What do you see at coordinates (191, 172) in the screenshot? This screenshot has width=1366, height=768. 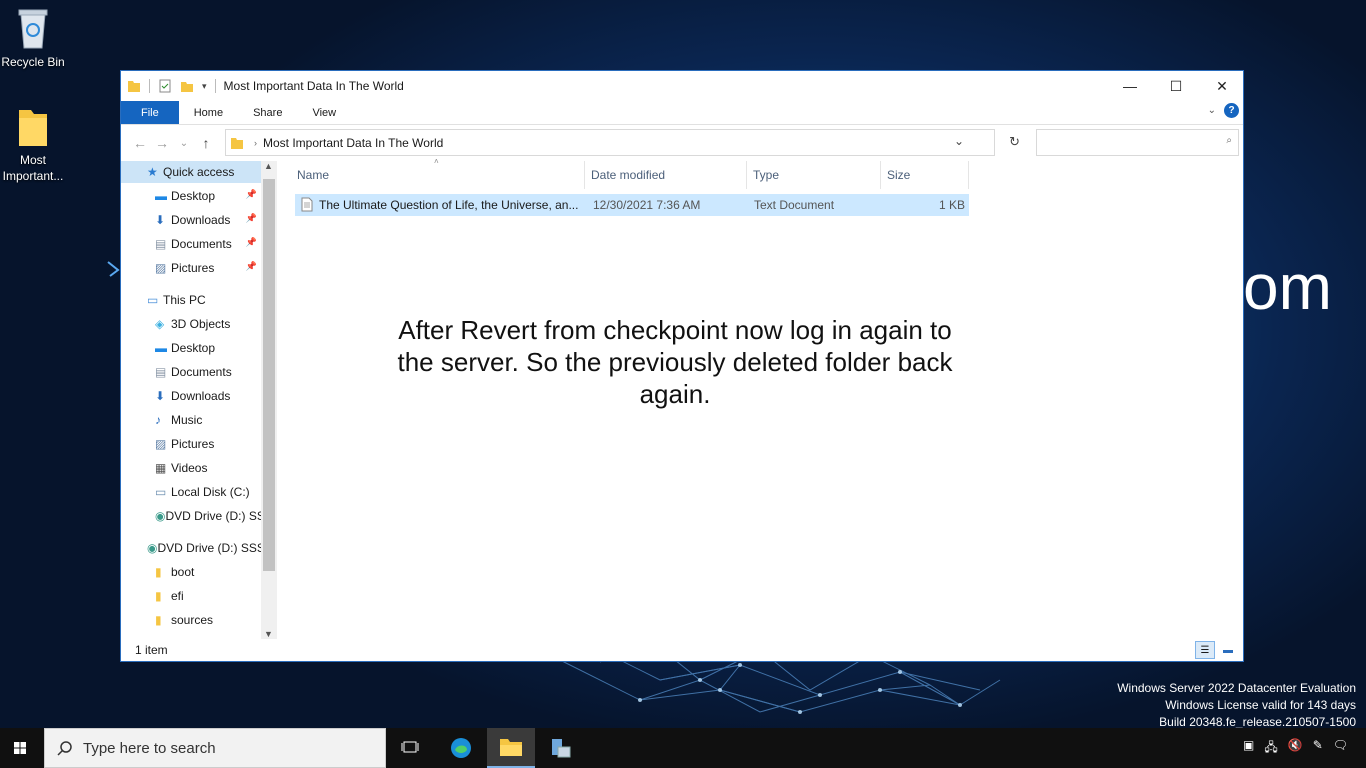 I see `sidebar-item: ★ Quick access` at bounding box center [191, 172].